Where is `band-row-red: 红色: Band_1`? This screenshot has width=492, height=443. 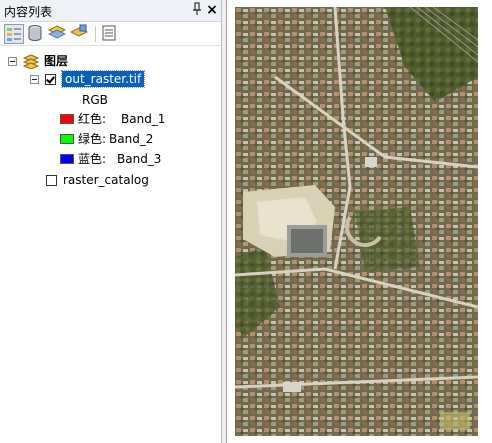
band-row-red: 红色: Band_1 is located at coordinates (135, 119).